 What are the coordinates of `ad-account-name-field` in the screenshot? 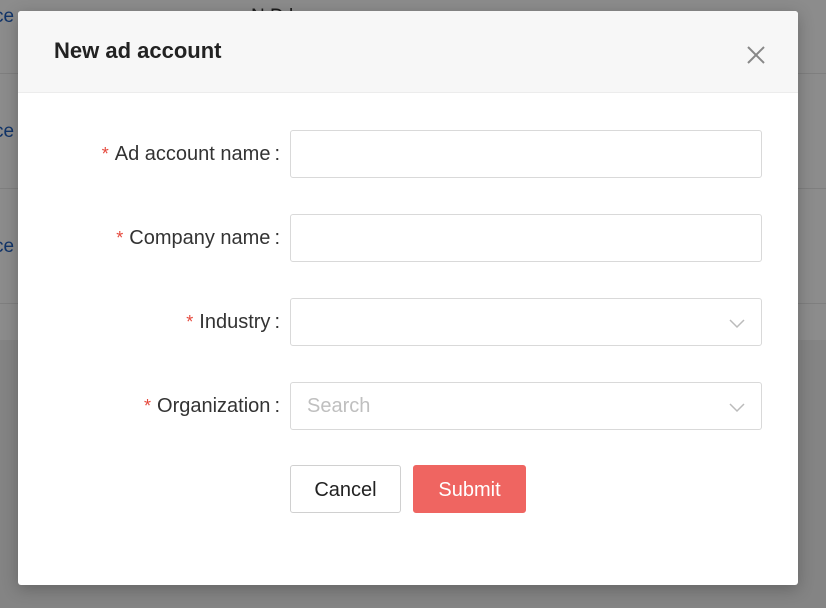 It's located at (526, 154).